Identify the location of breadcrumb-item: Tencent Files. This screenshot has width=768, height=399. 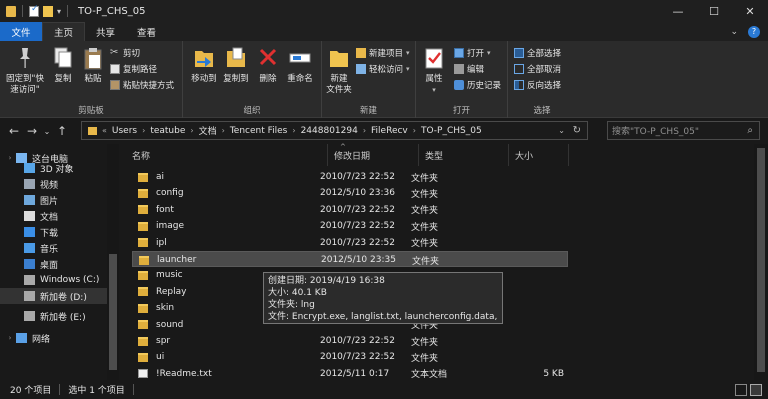
(259, 131).